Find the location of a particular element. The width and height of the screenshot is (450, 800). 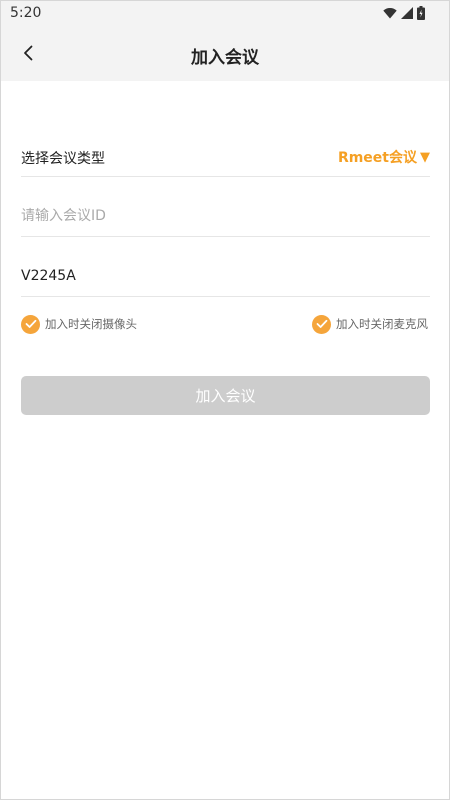

meeting-id-row is located at coordinates (225, 217).